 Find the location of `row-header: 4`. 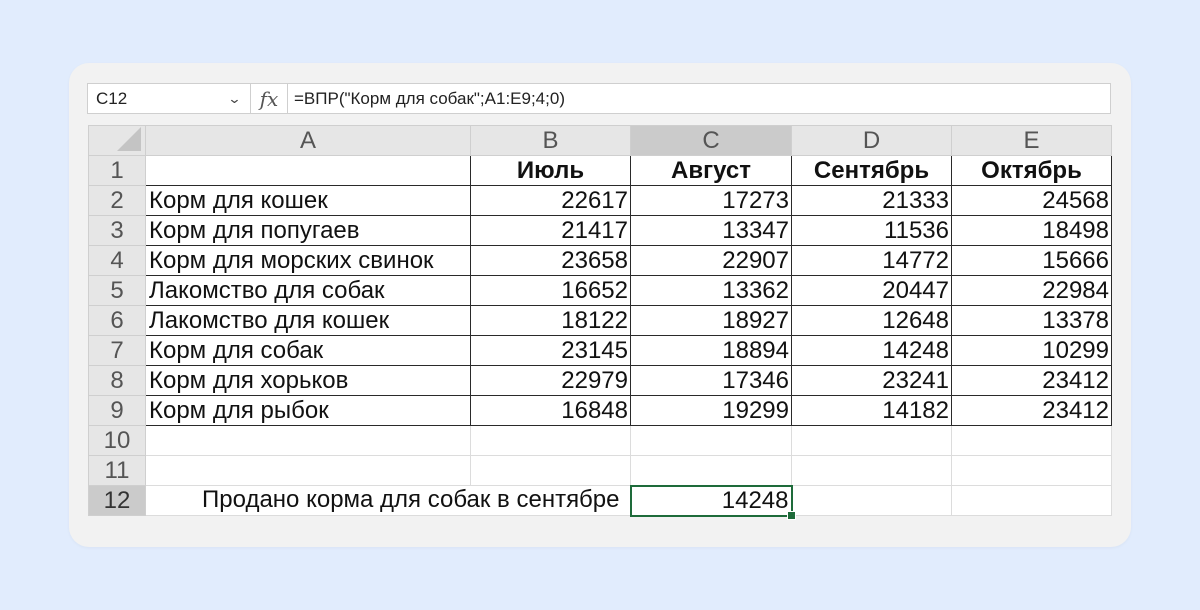

row-header: 4 is located at coordinates (117, 260).